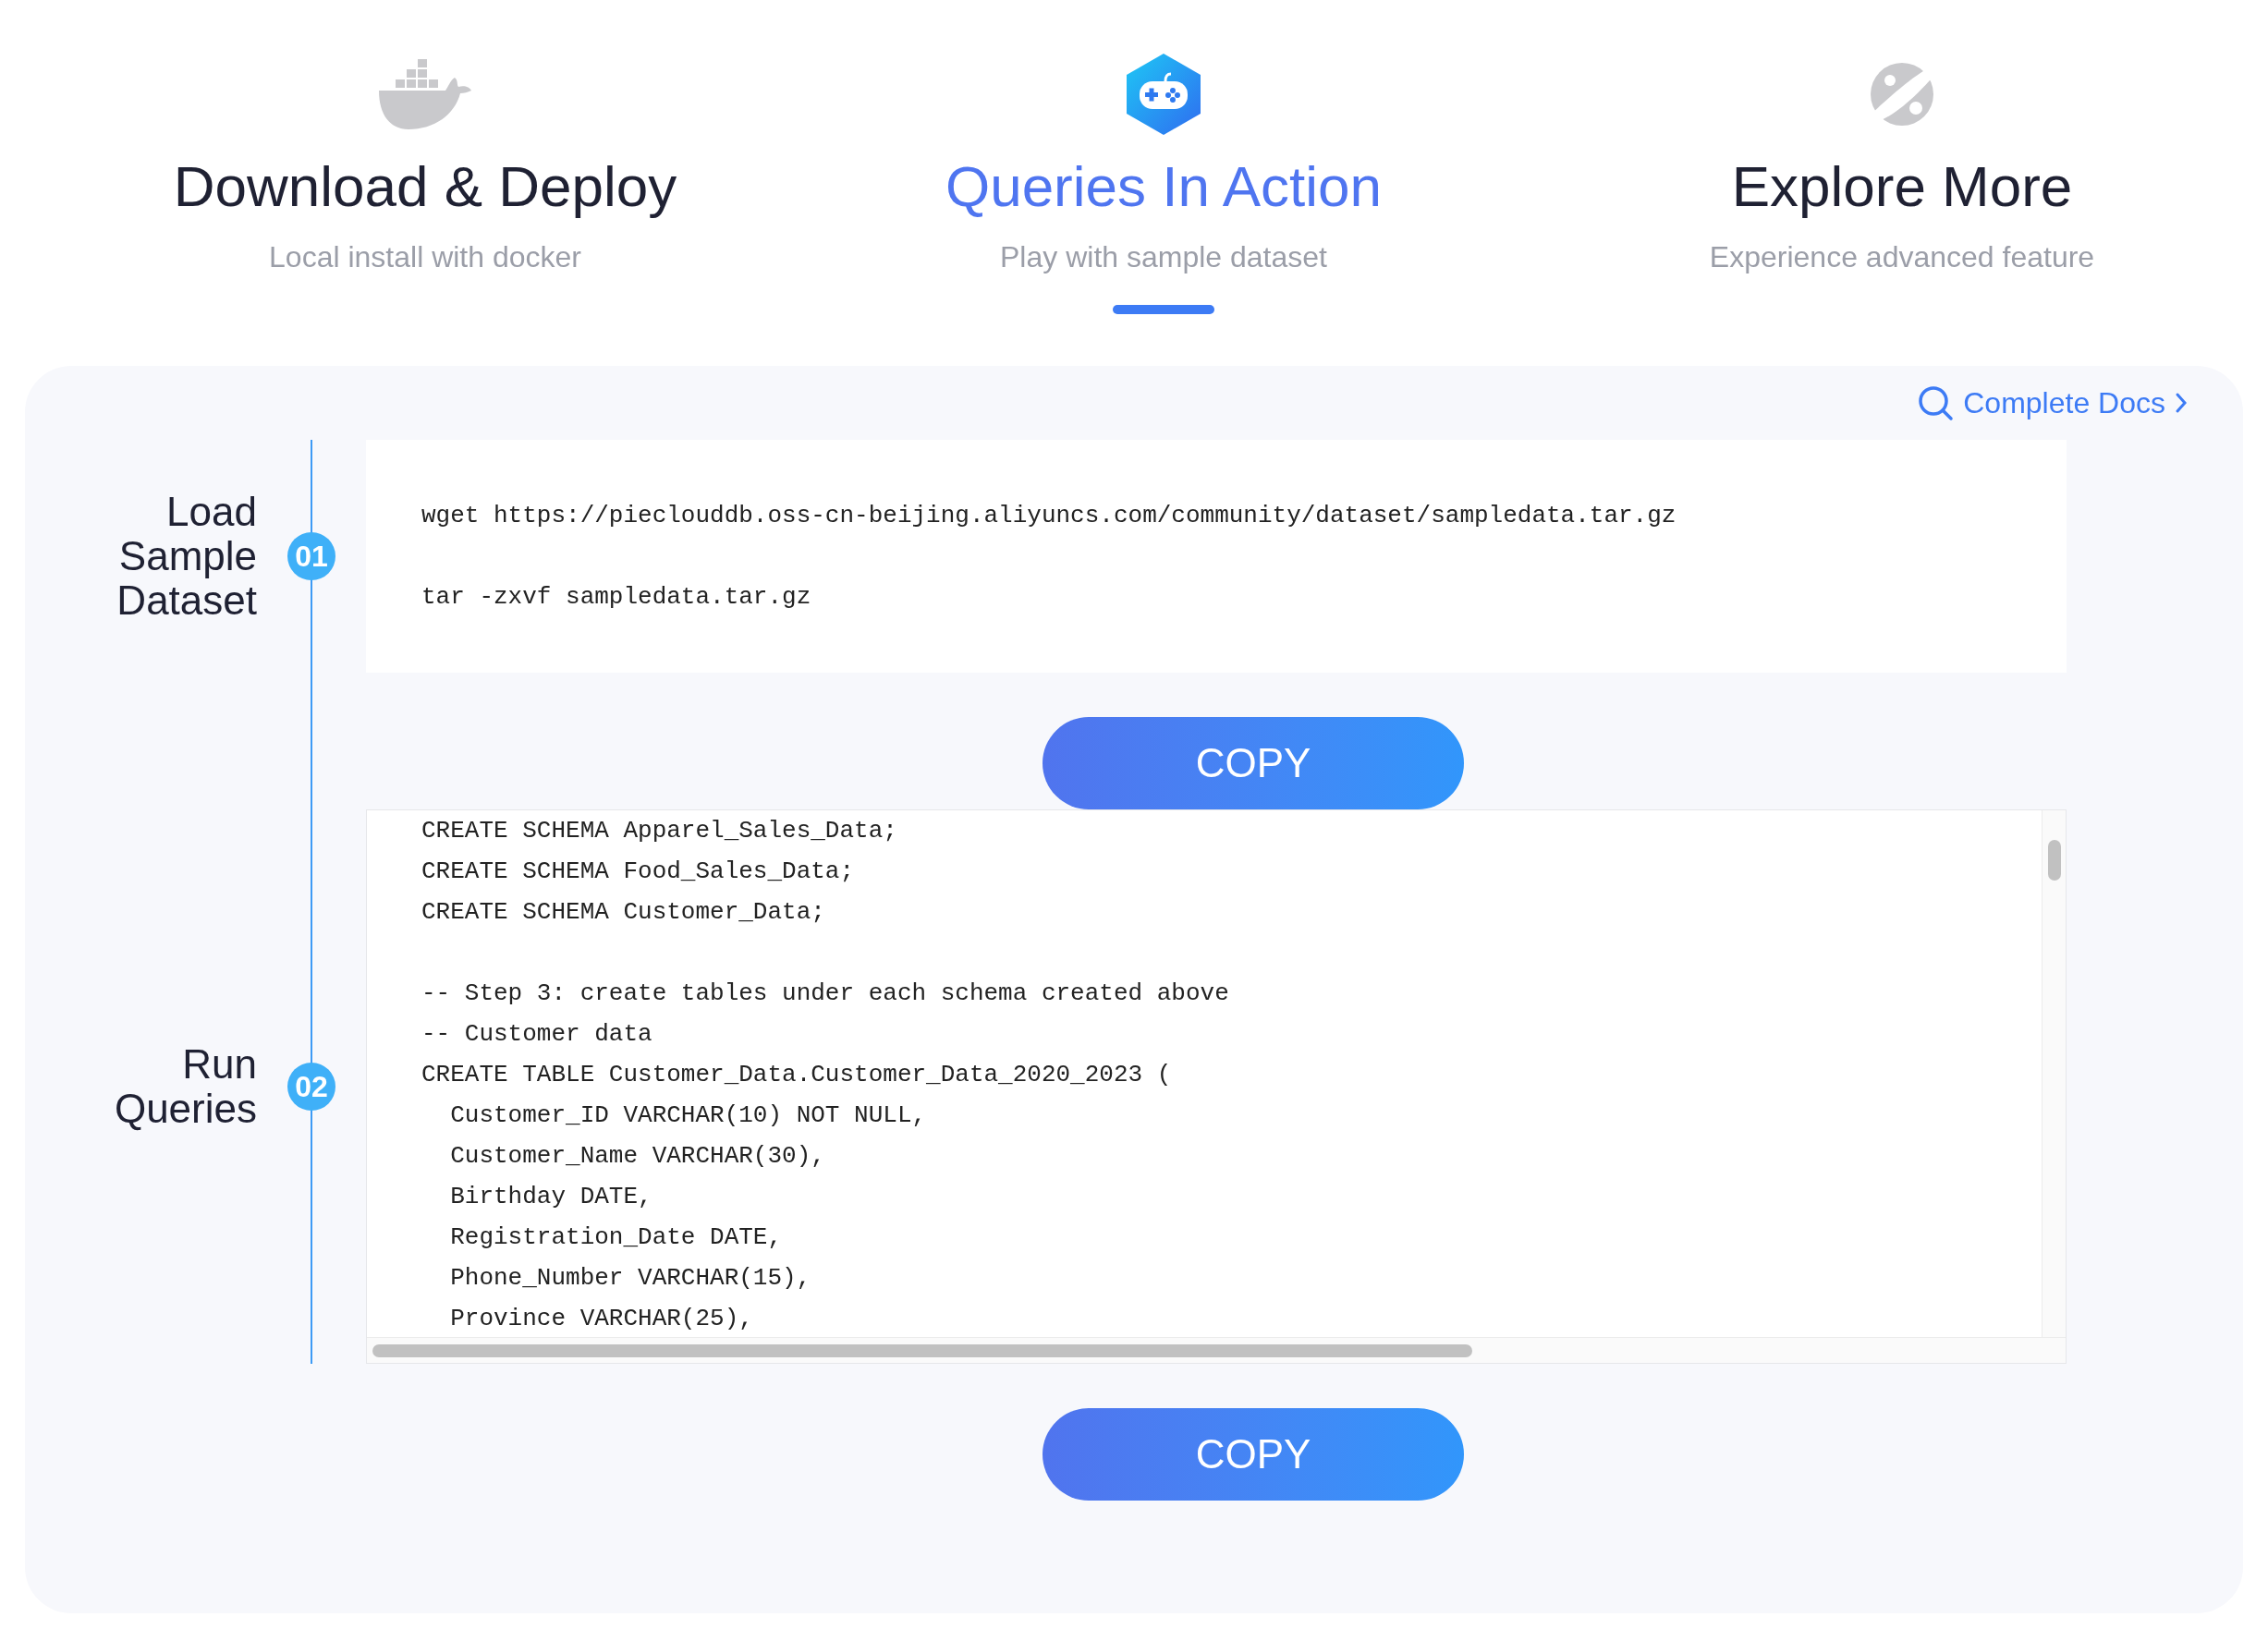  Describe the element at coordinates (1163, 95) in the screenshot. I see `gamepad-icon` at that location.